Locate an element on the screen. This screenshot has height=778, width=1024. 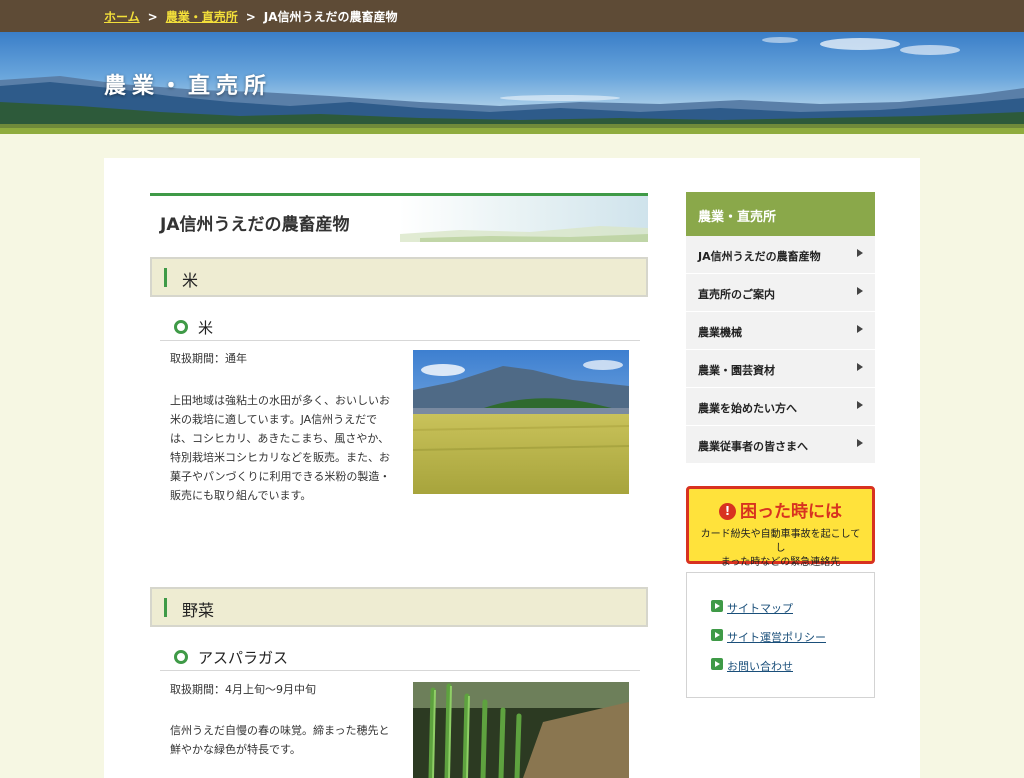
emergency-description-line: まった時などの緊急連絡先 is located at coordinates (780, 562).